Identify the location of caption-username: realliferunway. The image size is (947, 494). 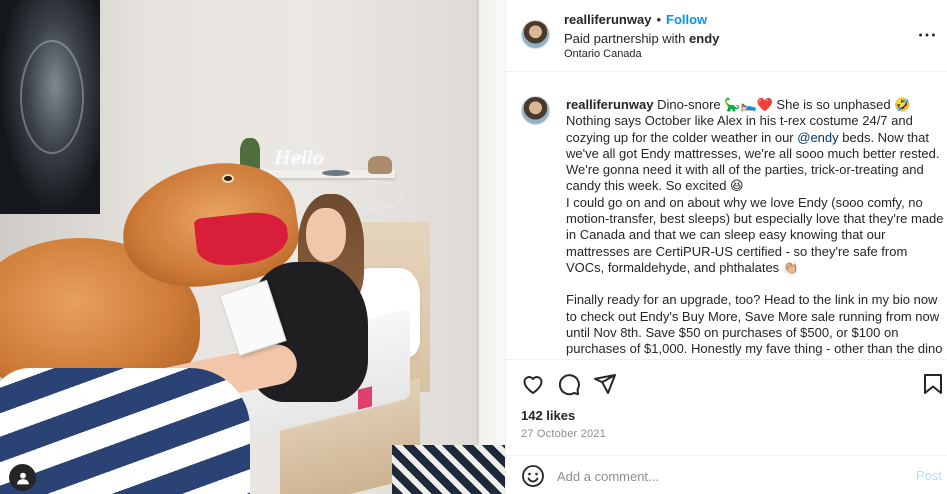
(609, 104).